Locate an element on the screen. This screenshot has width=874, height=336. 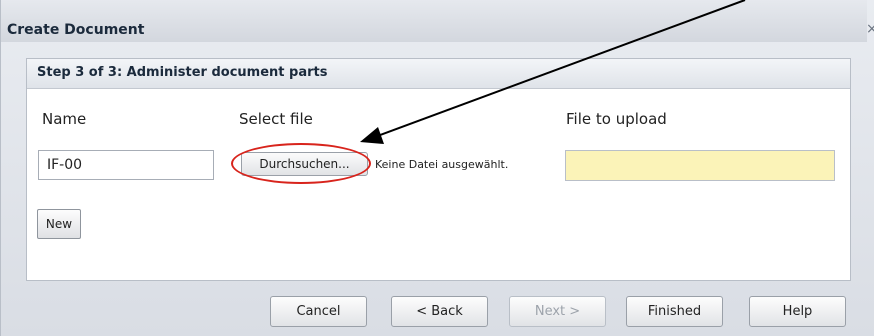
name-column-label: Name is located at coordinates (64, 119).